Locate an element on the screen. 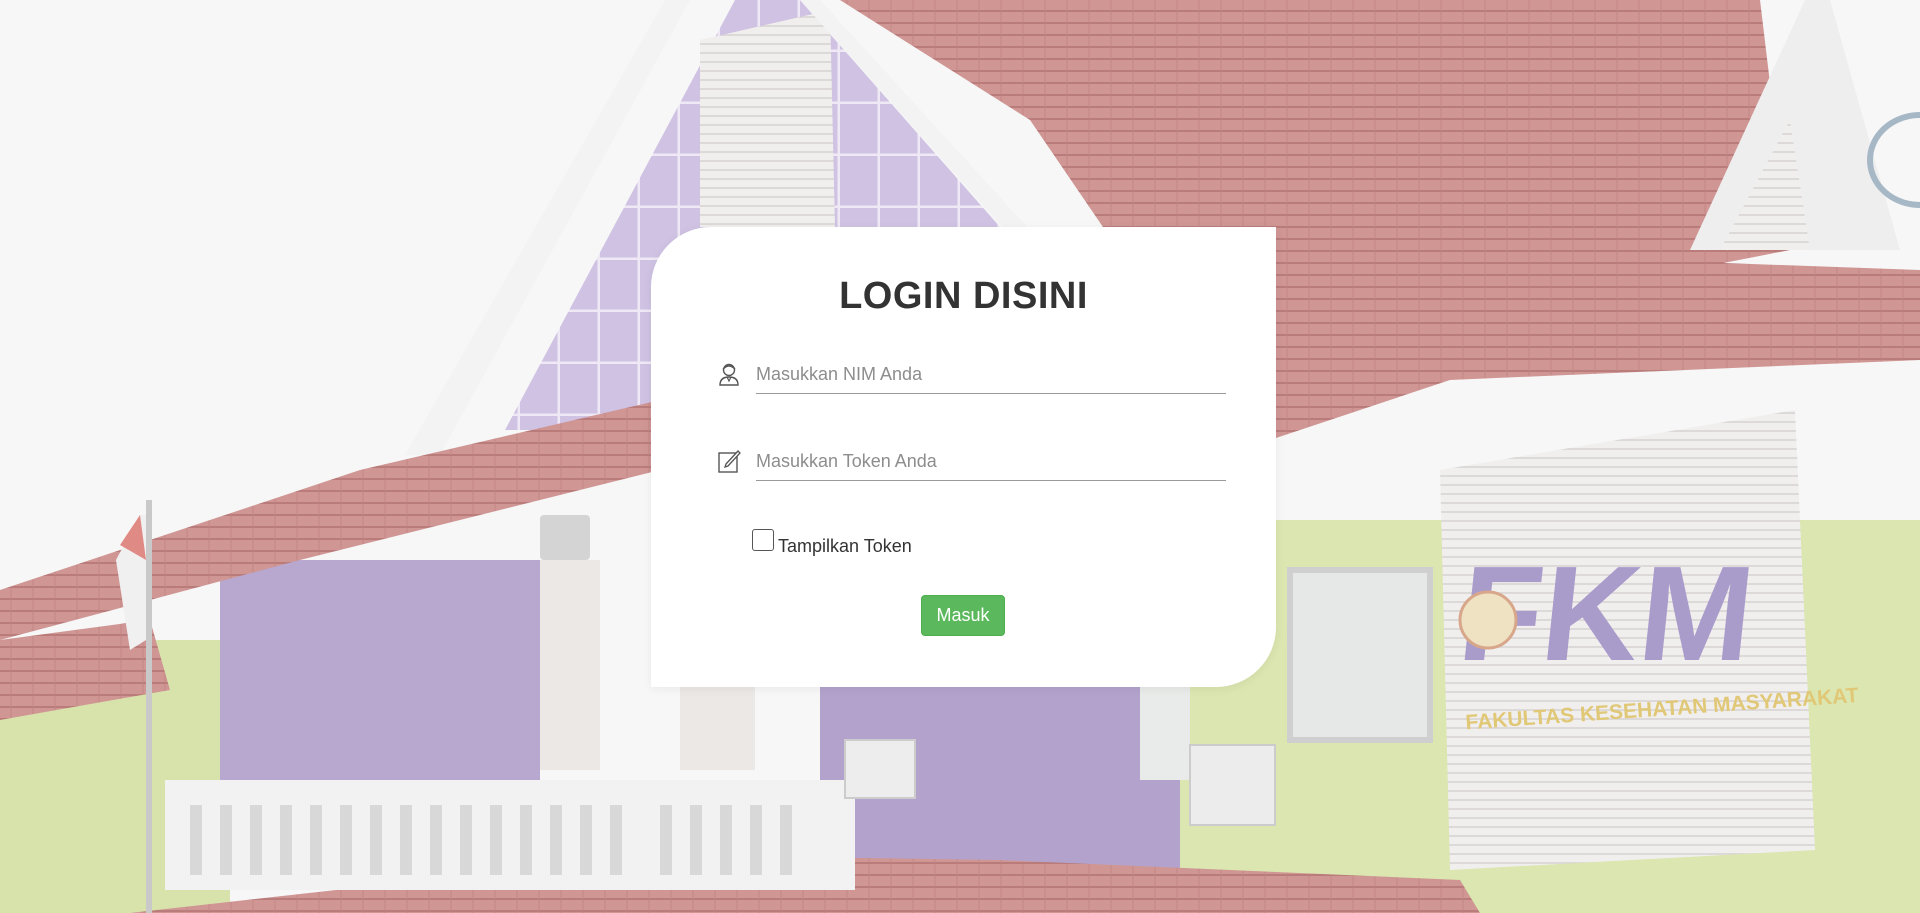  masuk-button: Masuk is located at coordinates (963, 615).